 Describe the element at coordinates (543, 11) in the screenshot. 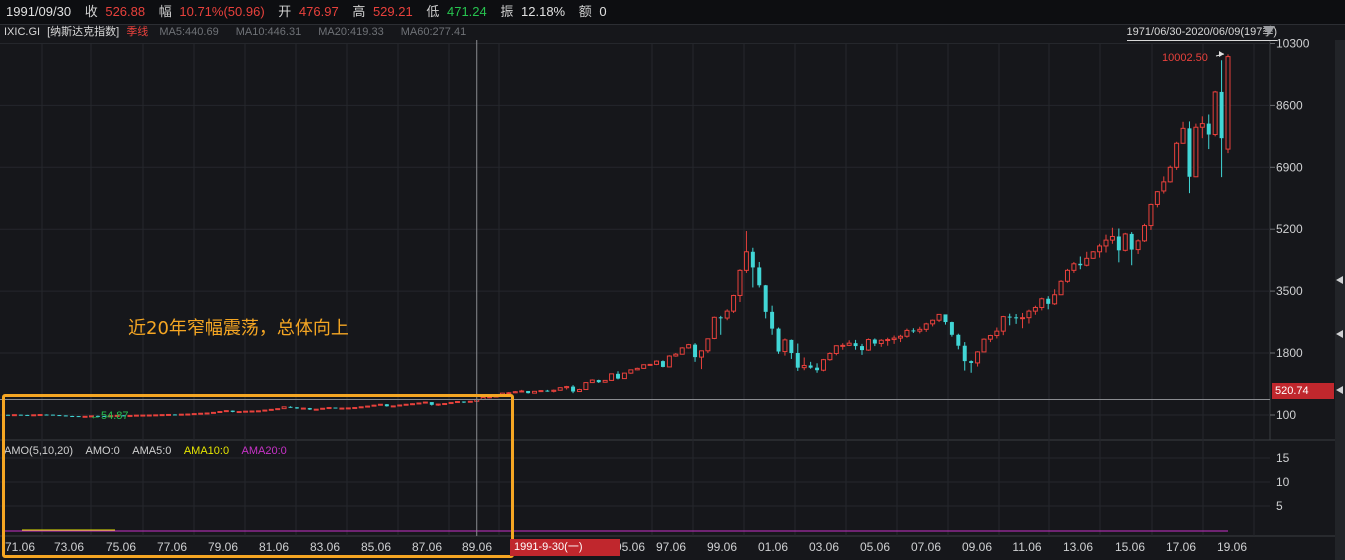

I see `amplitude-value: 12.18%` at that location.